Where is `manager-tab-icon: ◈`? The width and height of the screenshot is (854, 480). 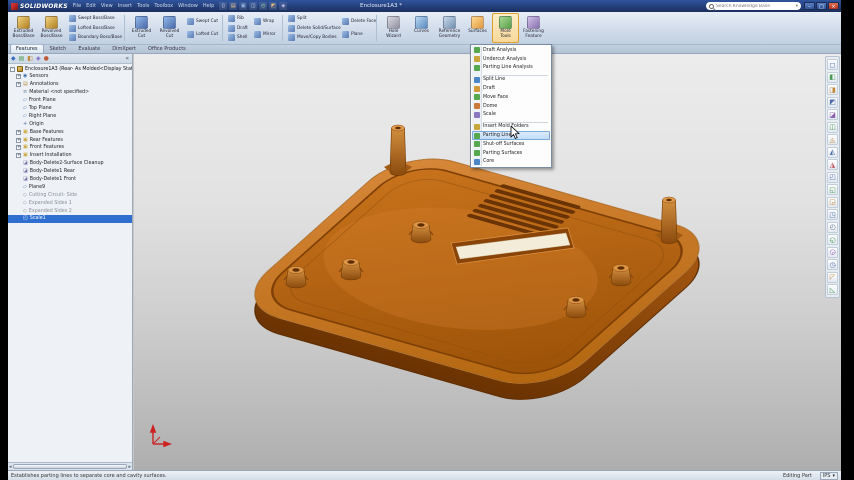 manager-tab-icon: ◈ is located at coordinates (38, 58).